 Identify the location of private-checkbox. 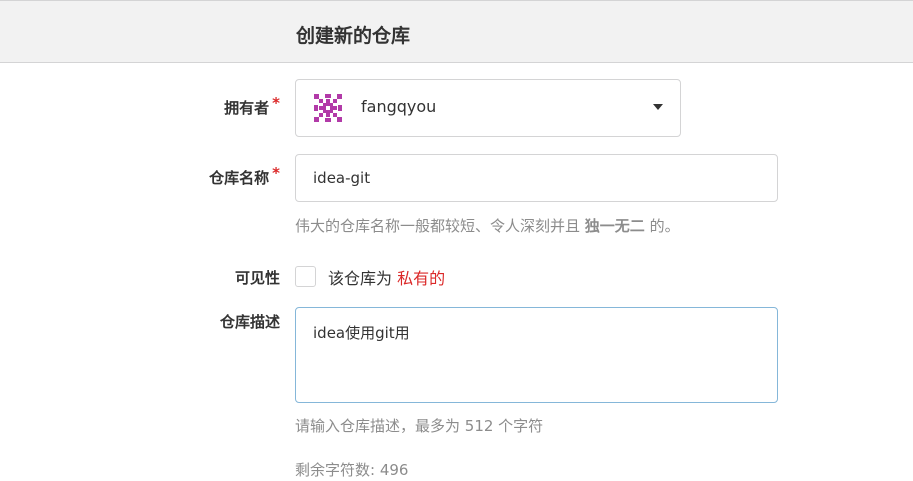
(305, 276).